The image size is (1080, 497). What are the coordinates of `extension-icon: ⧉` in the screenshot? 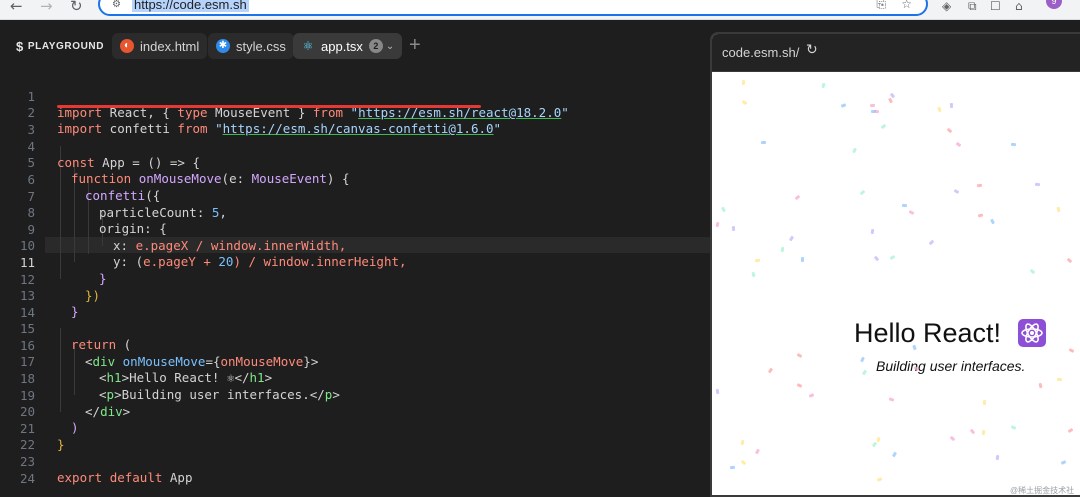 It's located at (972, 7).